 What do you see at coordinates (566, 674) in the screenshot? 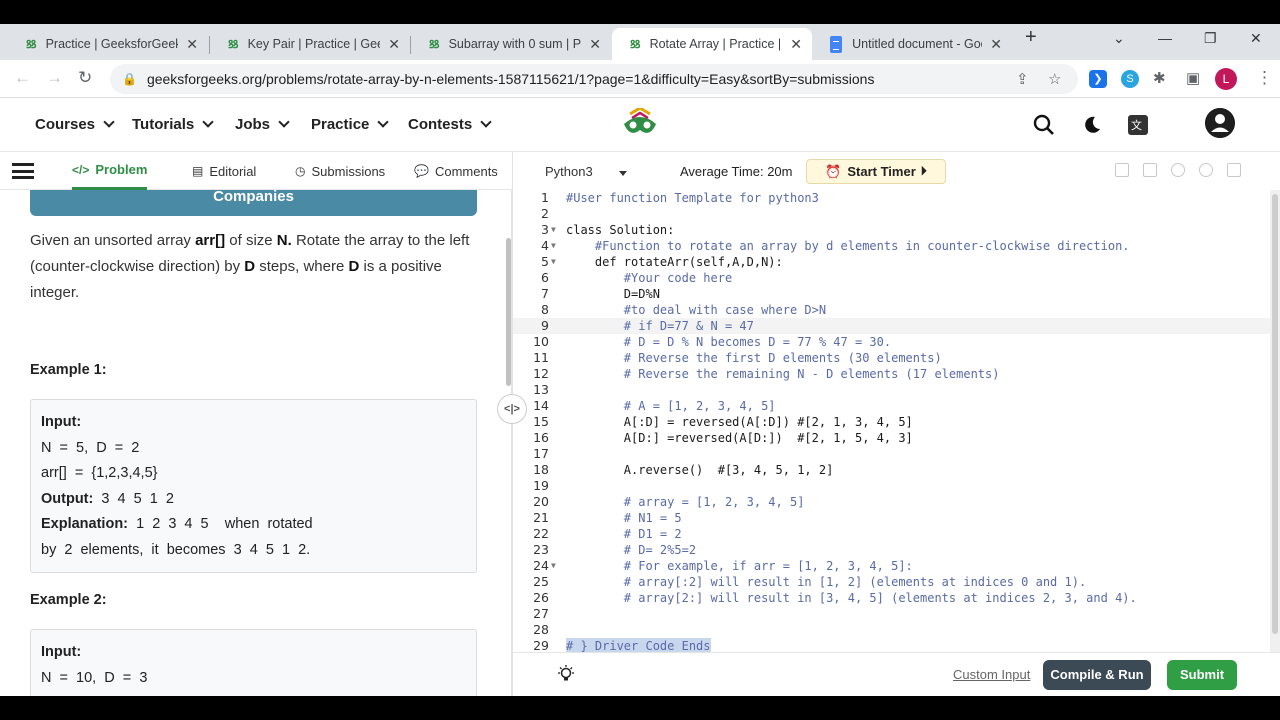
I see `lightbulb-icon` at bounding box center [566, 674].